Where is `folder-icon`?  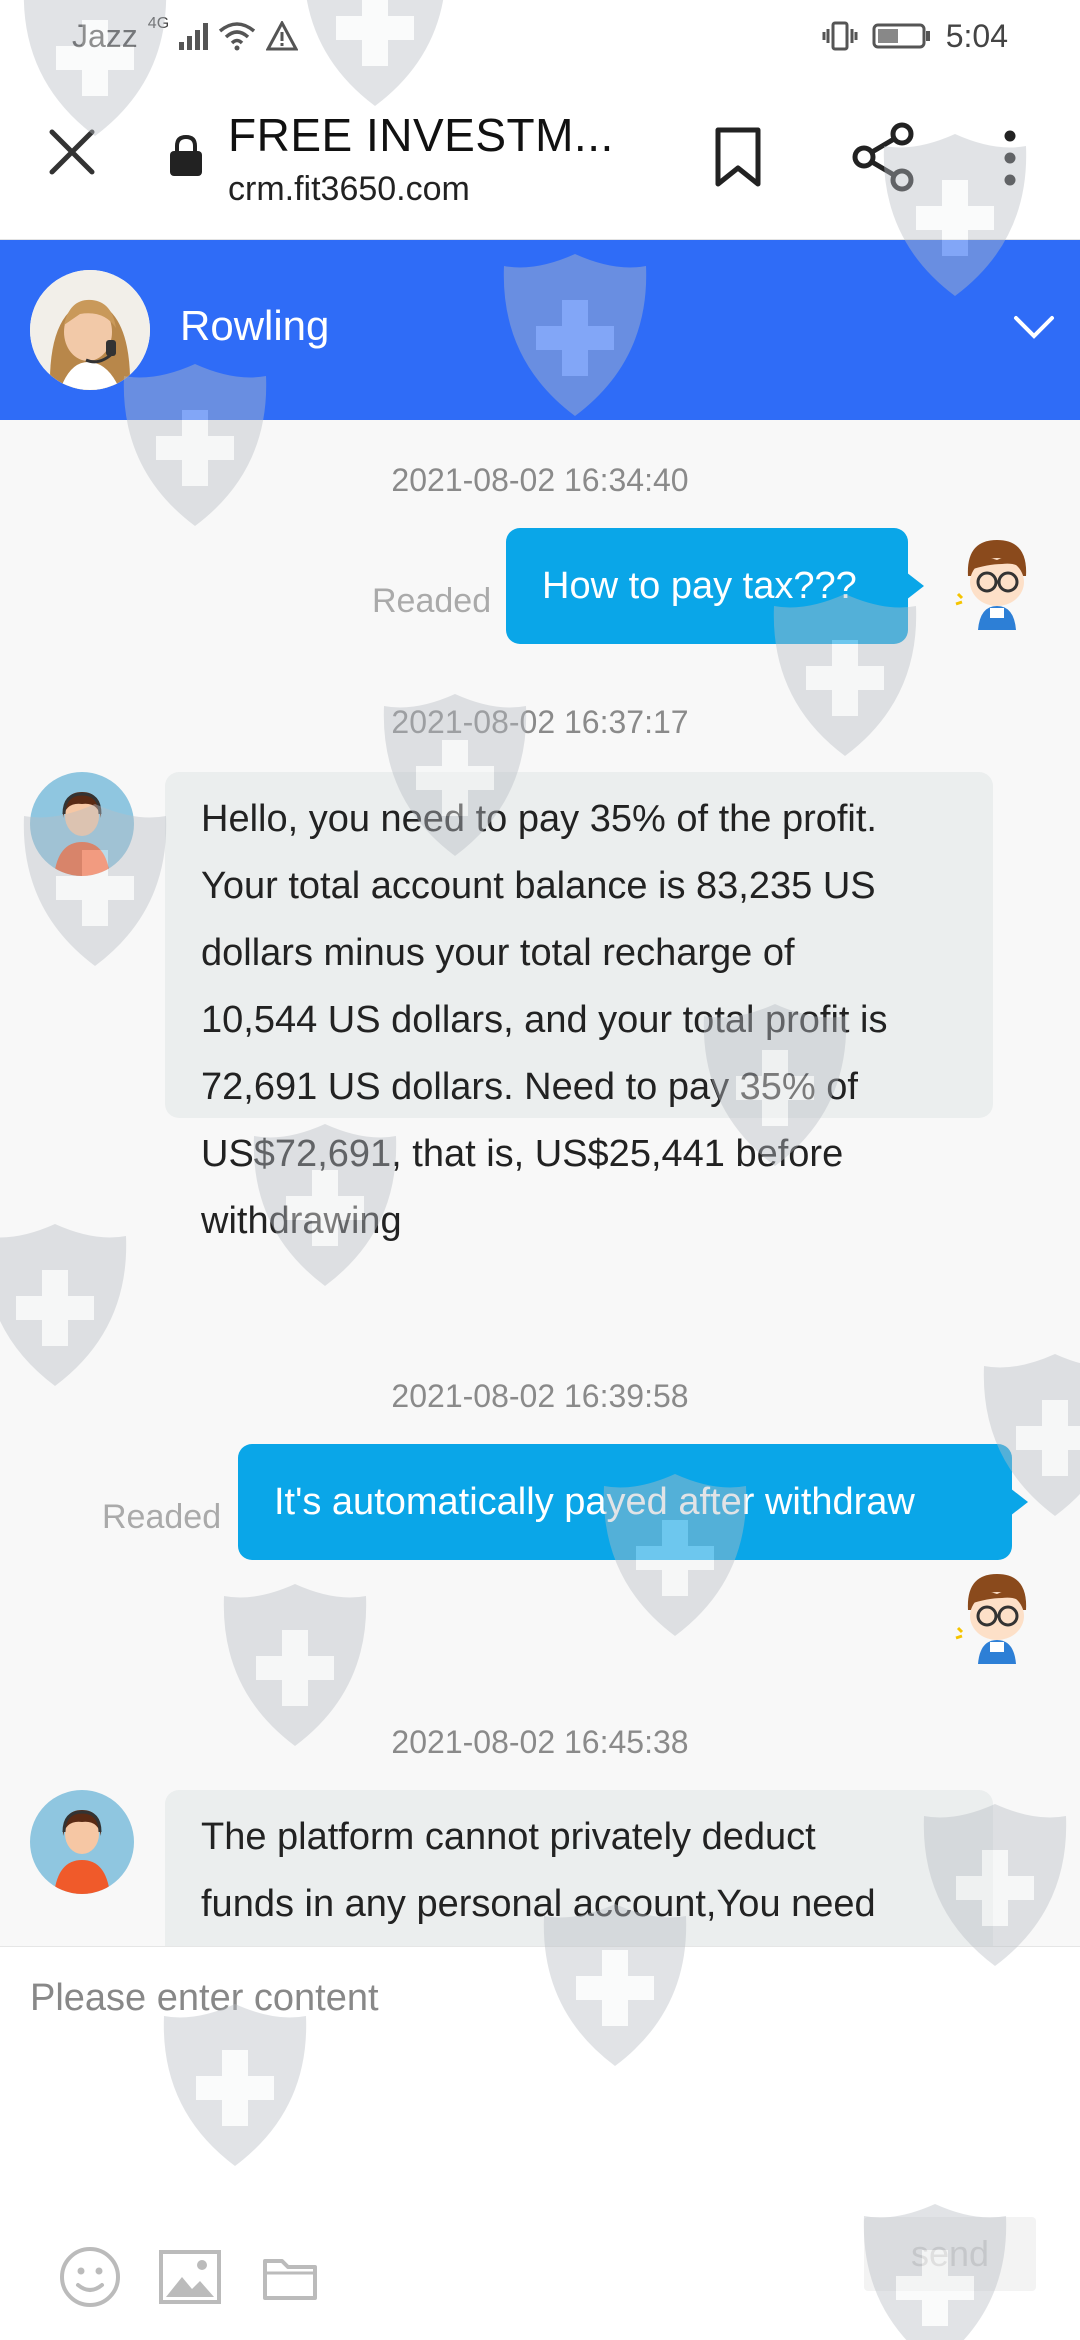 folder-icon is located at coordinates (290, 2277).